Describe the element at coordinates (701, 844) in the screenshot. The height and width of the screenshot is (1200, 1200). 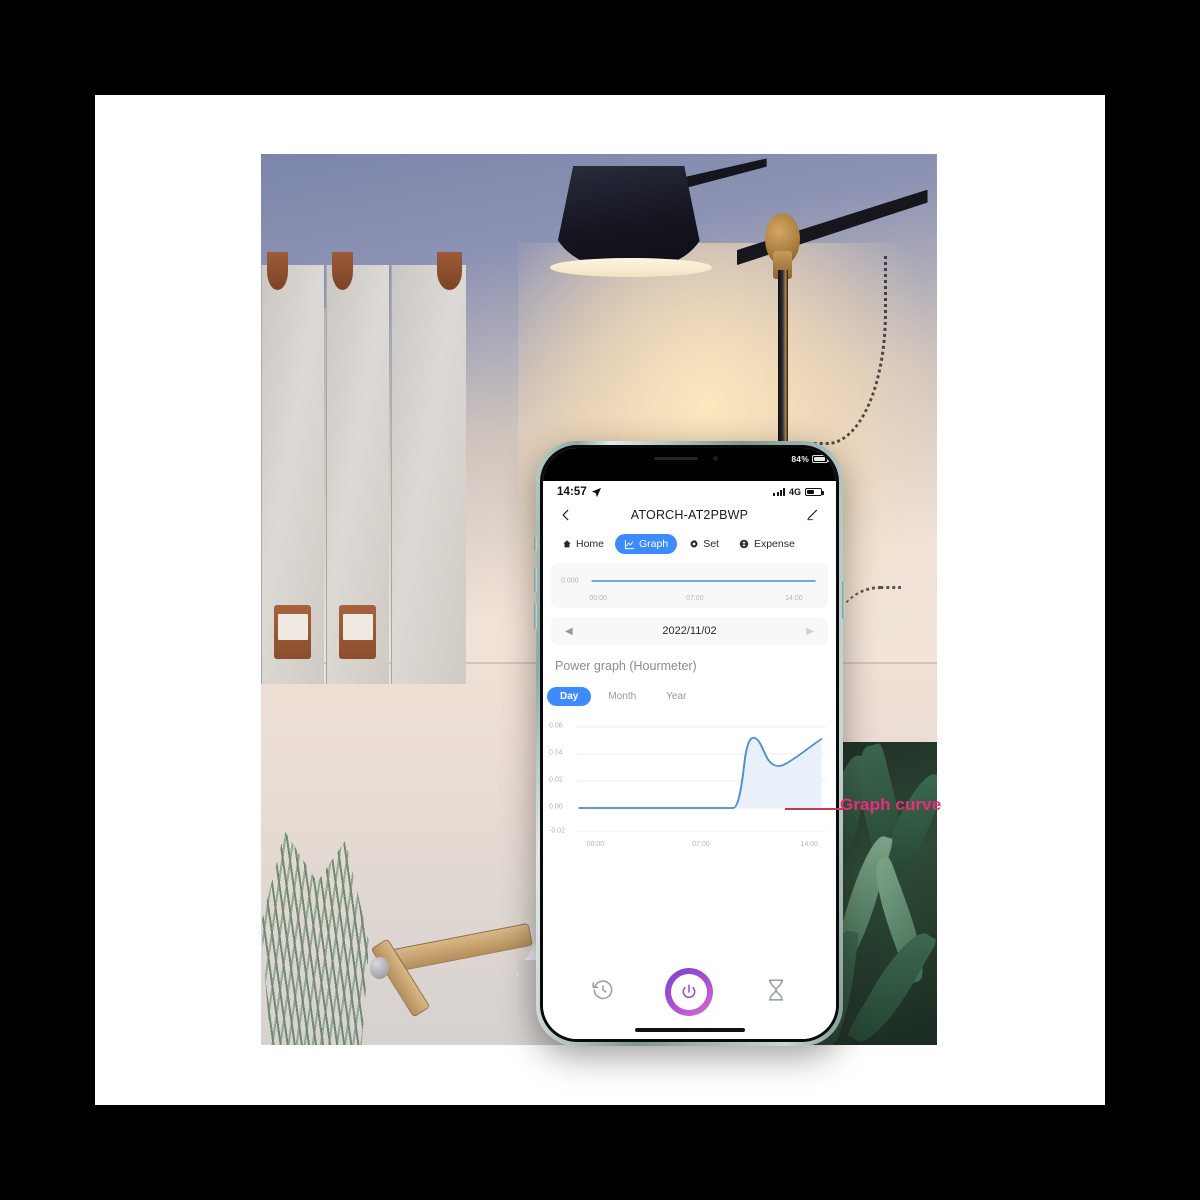
I see `xtick-1: 07:00` at that location.